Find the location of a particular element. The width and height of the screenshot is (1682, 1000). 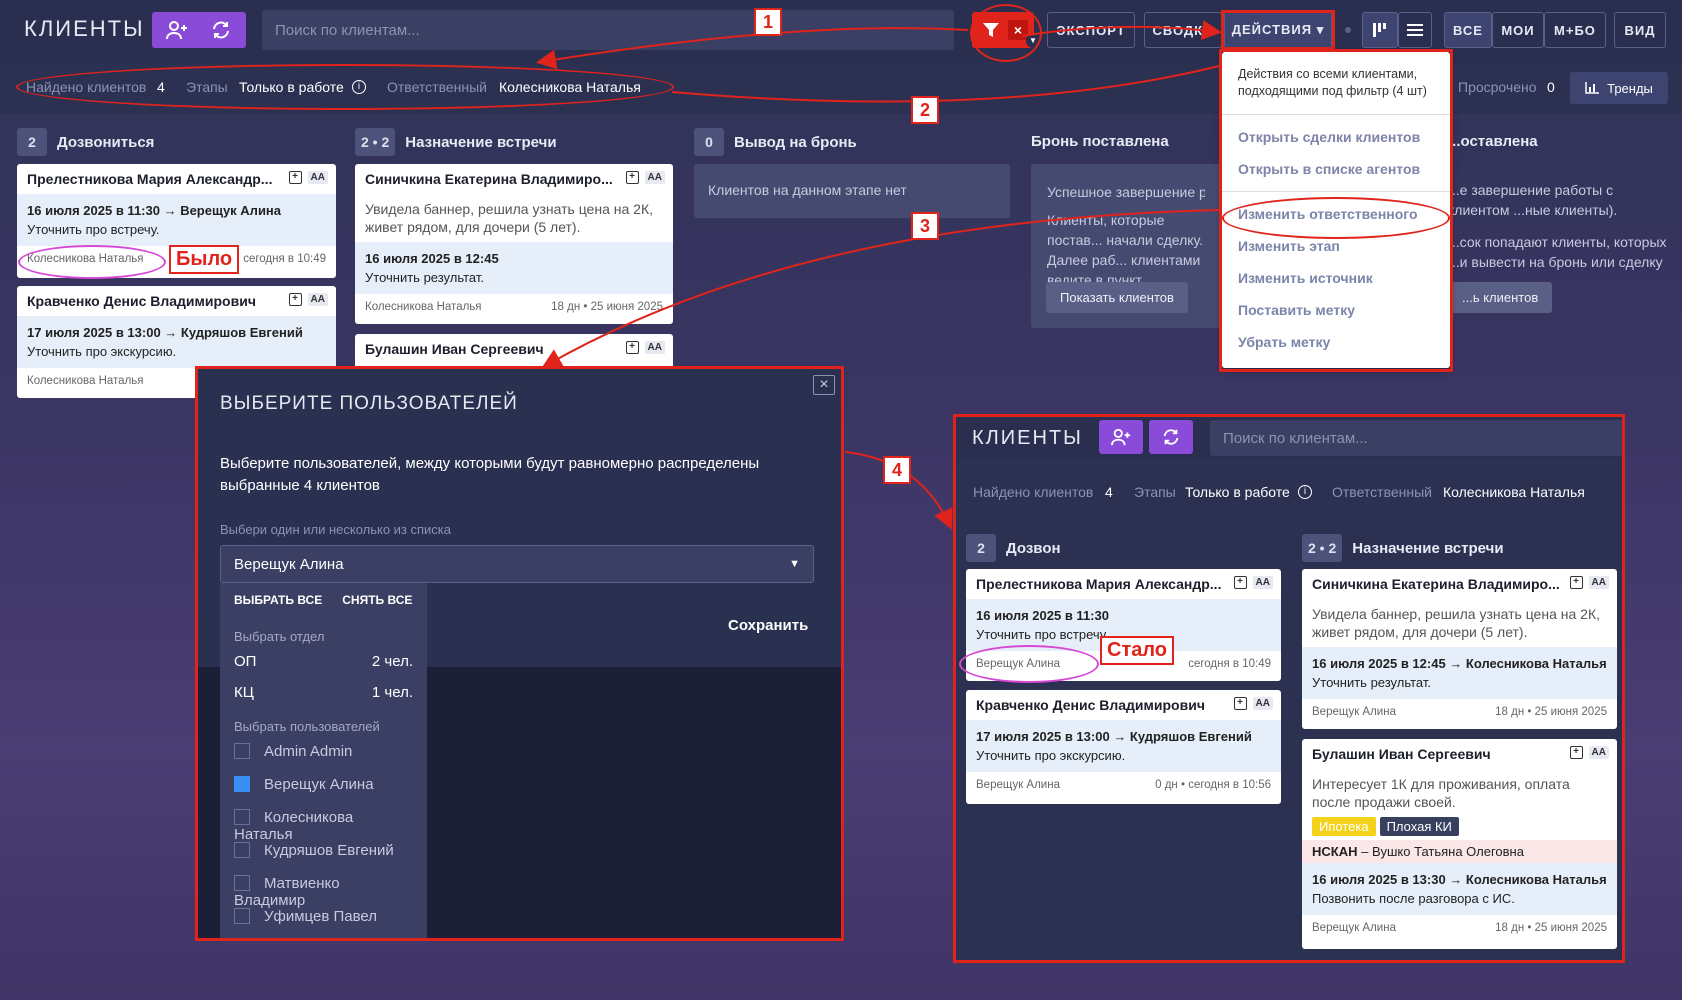

step-marker-2: 2 is located at coordinates (925, 110).